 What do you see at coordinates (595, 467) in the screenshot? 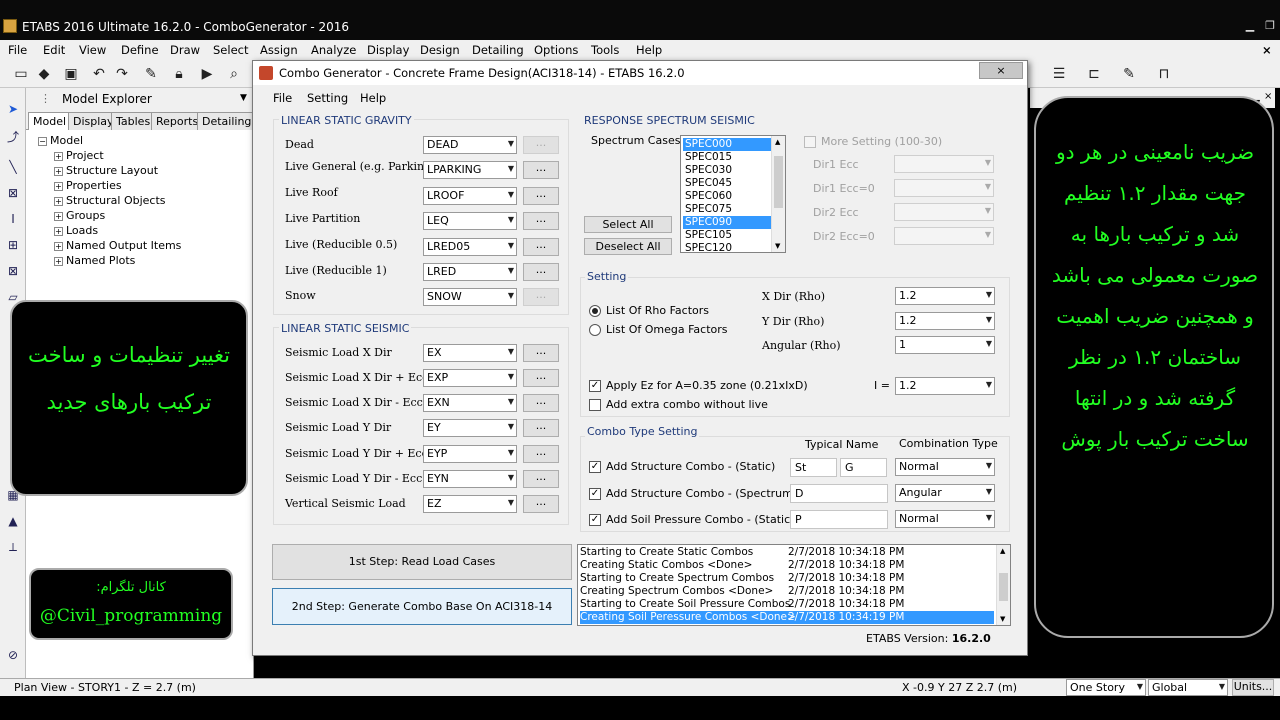
I see `static-combo-checkbox: ✓` at bounding box center [595, 467].